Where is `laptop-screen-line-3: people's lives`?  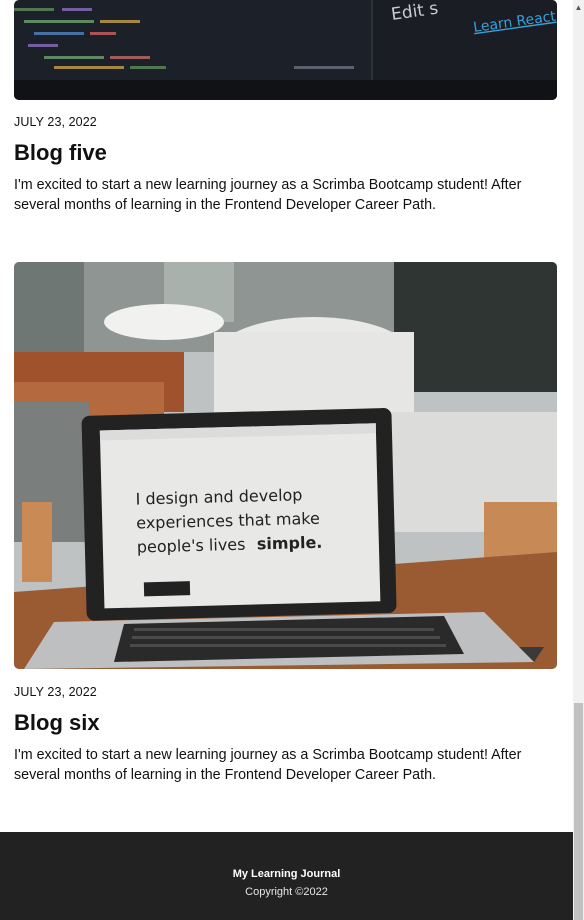 laptop-screen-line-3: people's lives is located at coordinates (191, 546).